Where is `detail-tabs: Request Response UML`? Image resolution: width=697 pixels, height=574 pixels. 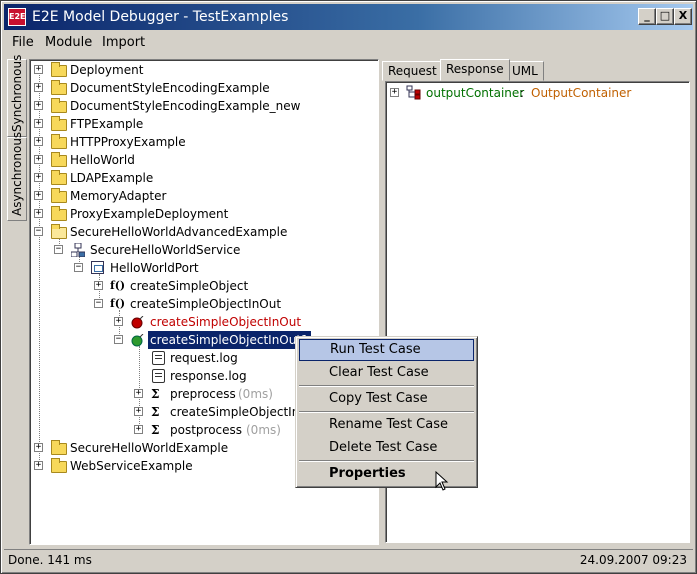 detail-tabs: Request Response UML is located at coordinates (537, 70).